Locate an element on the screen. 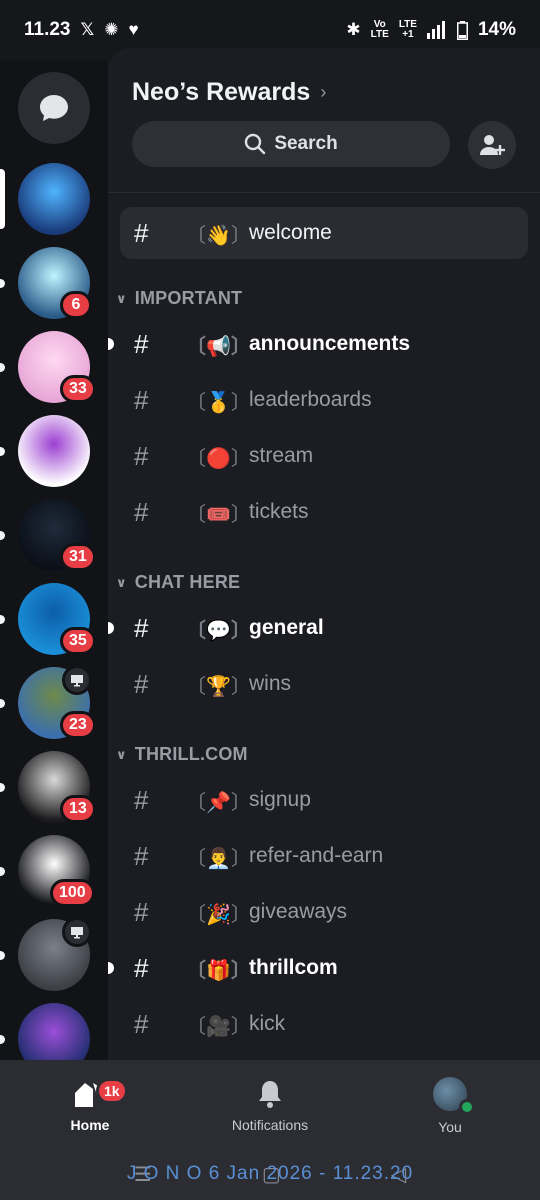 Image resolution: width=540 pixels, height=1200 pixels. channel-label: signup is located at coordinates (280, 799).